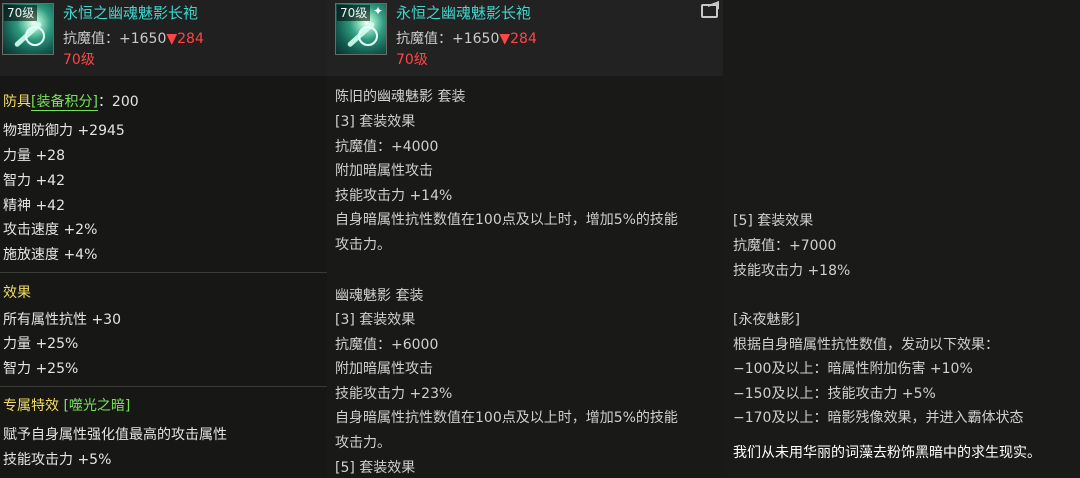  I want to click on flavor-text: 我们从未用华丽的词藻去粉饰黑暗中的求生现实。, so click(887, 453).